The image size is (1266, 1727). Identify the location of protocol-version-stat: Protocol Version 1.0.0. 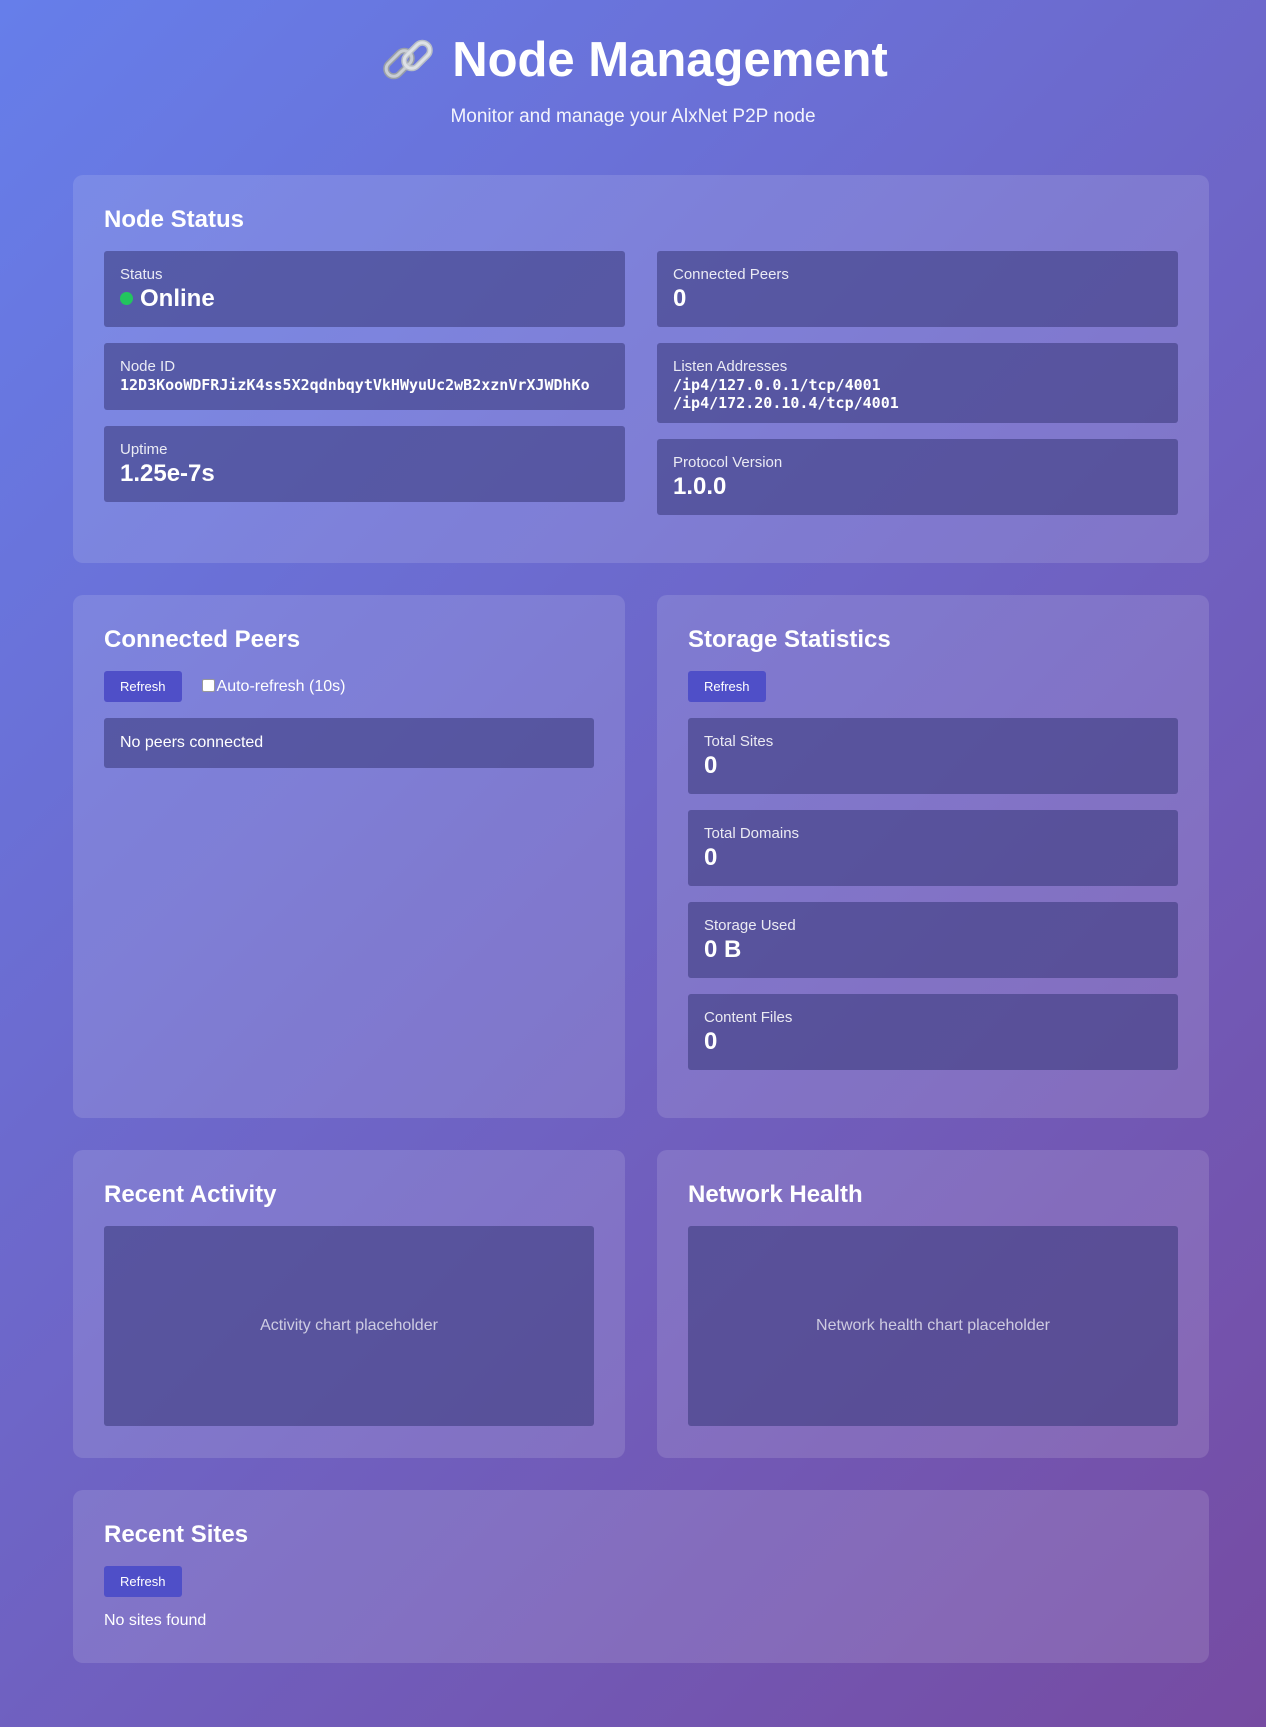
(917, 477).